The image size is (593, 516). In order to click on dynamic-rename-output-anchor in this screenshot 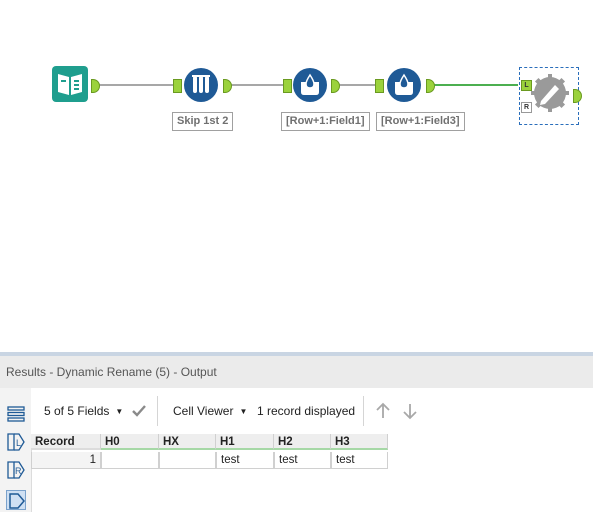, I will do `click(577, 96)`.